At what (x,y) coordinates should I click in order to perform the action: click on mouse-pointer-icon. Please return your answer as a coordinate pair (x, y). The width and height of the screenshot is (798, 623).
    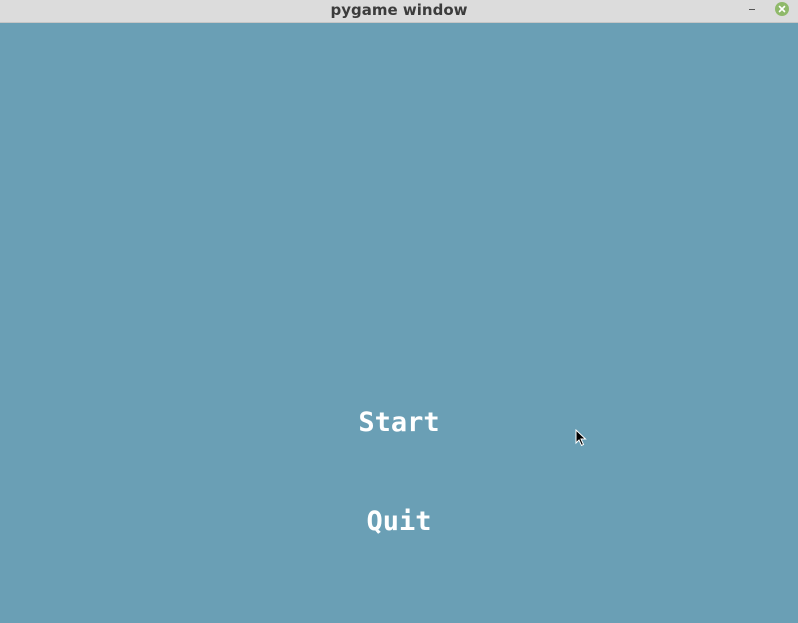
    Looking at the image, I should click on (581, 438).